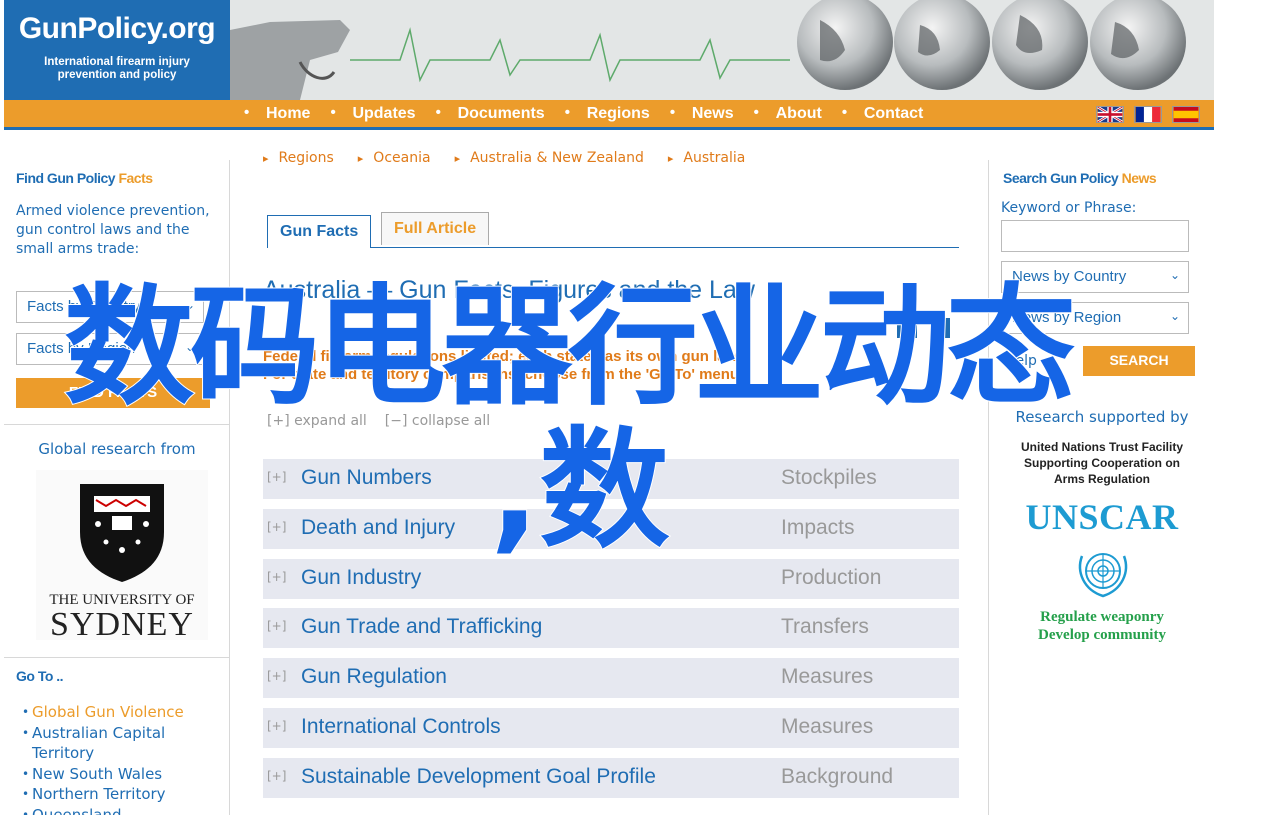 Image resolution: width=1269 pixels, height=815 pixels. What do you see at coordinates (125, 774) in the screenshot?
I see `list-item: New South Wales` at bounding box center [125, 774].